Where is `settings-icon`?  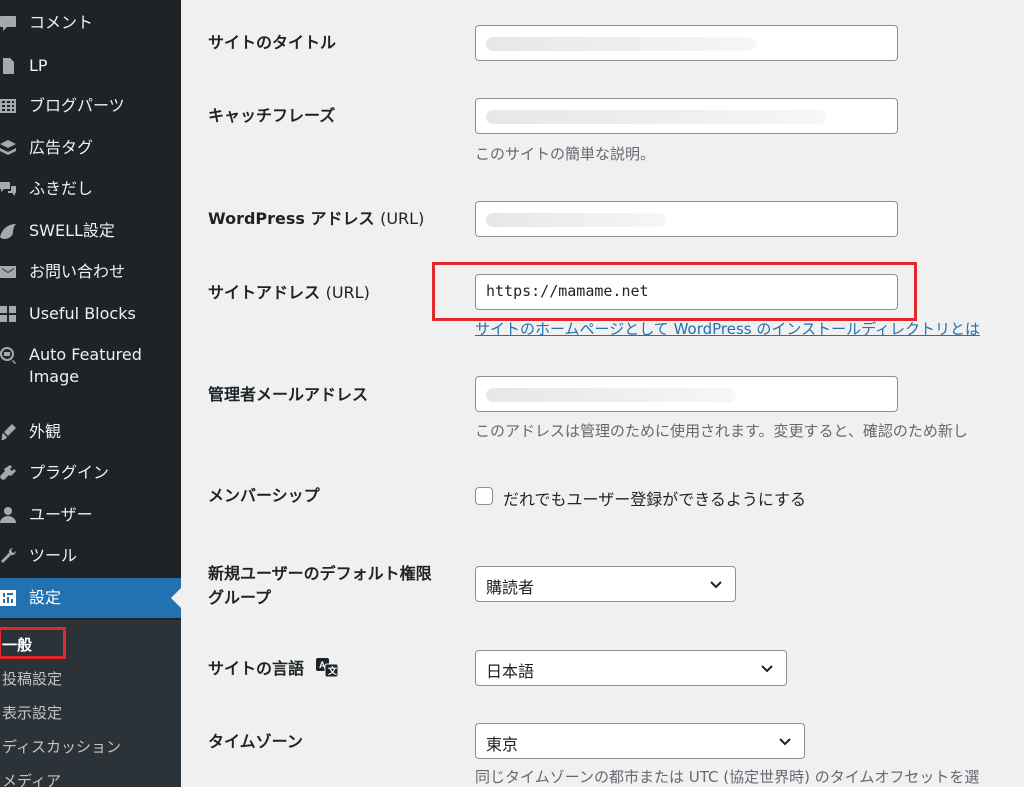
settings-icon is located at coordinates (9, 598).